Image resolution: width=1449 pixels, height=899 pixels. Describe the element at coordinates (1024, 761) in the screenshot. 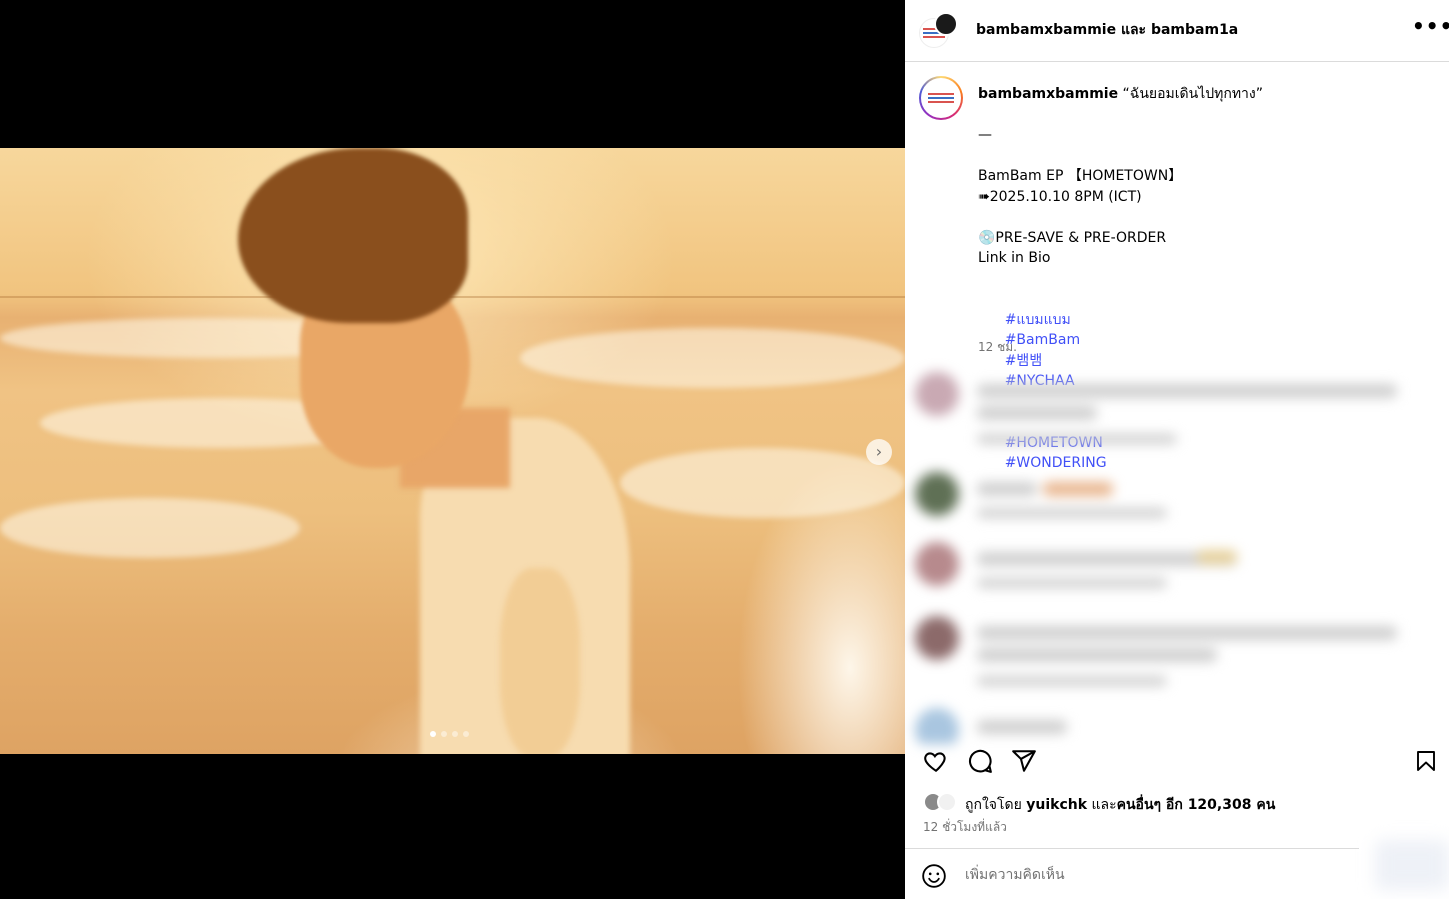

I see `share-icon` at that location.